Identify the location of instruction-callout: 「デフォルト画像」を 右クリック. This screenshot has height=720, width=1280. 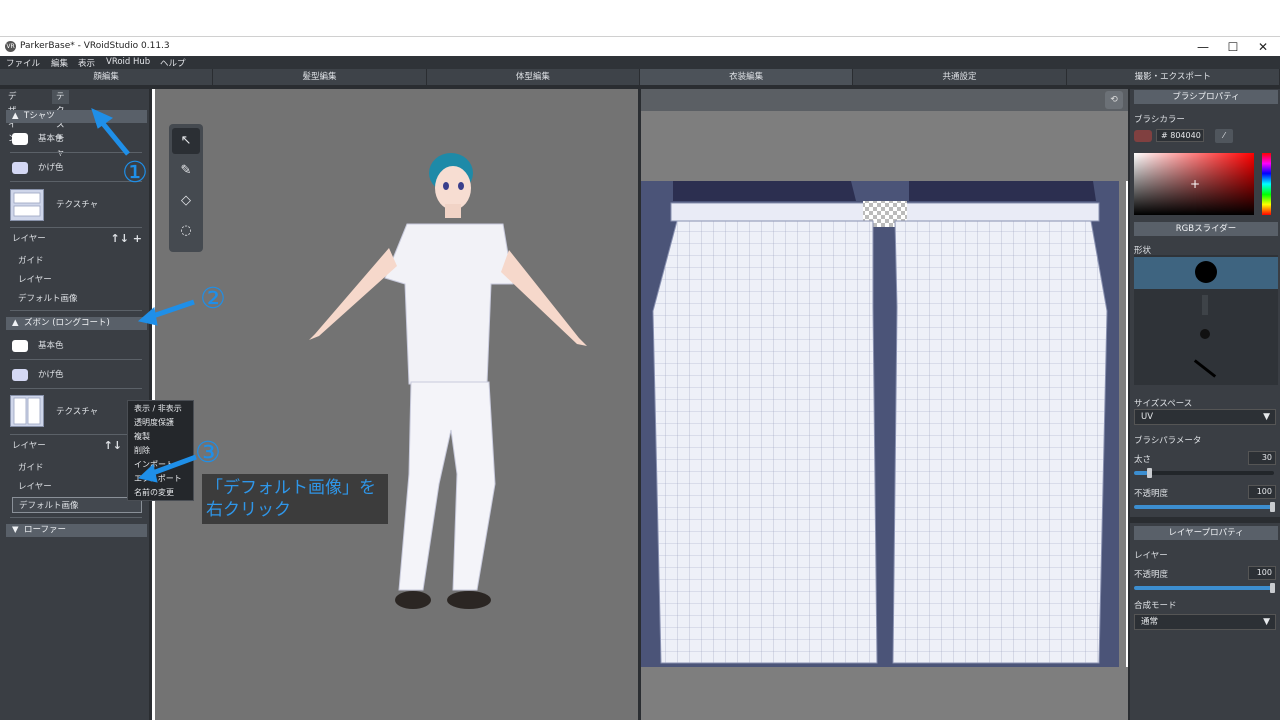
(295, 499).